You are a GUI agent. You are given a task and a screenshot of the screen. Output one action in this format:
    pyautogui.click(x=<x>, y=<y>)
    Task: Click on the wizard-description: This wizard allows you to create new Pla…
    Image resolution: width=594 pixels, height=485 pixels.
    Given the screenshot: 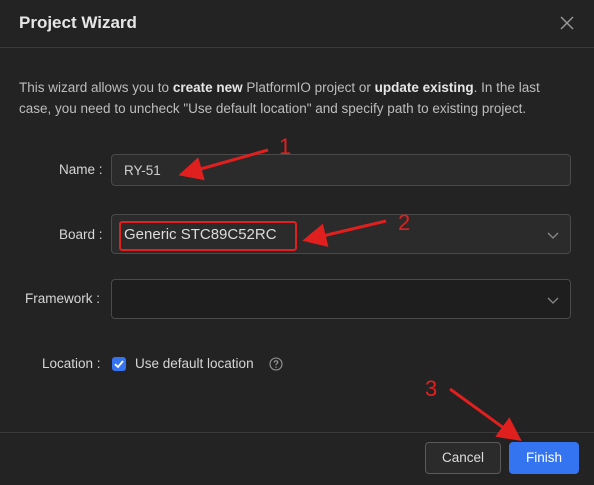 What is the action you would take?
    pyautogui.click(x=295, y=98)
    